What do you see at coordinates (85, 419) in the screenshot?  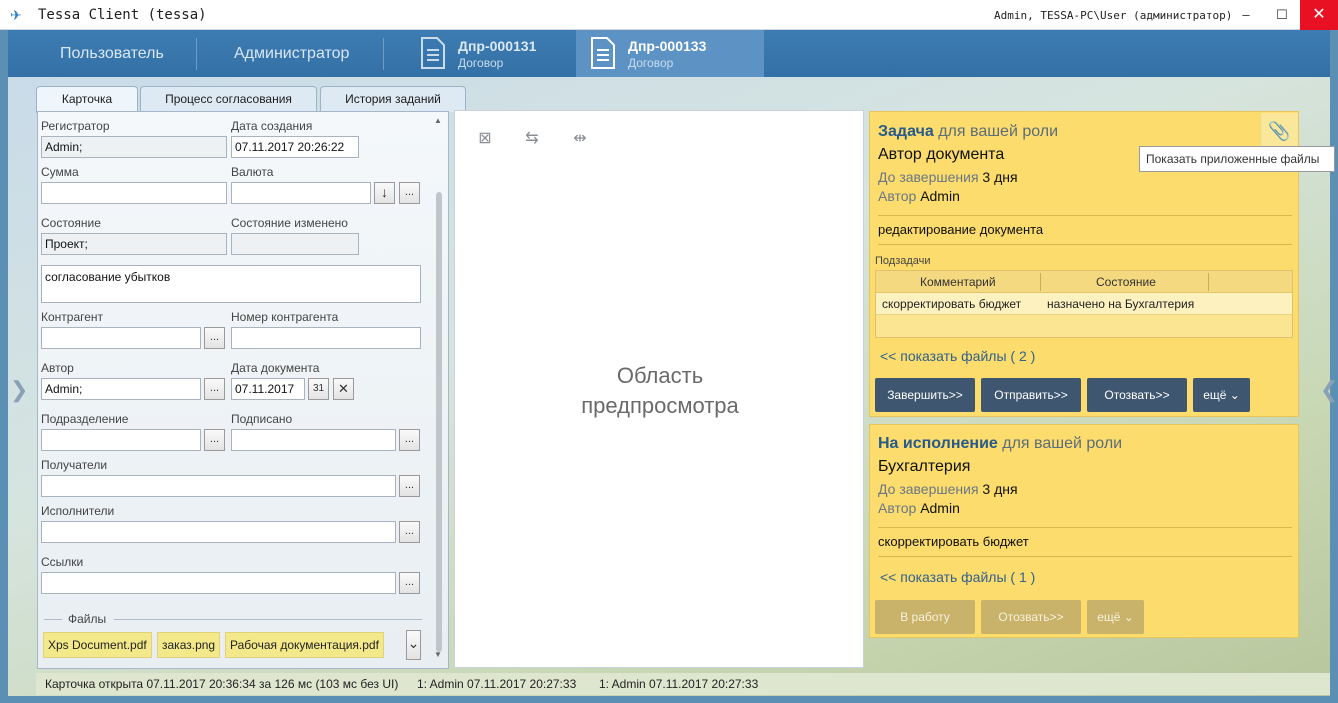 I see `department-label: Подразделение` at bounding box center [85, 419].